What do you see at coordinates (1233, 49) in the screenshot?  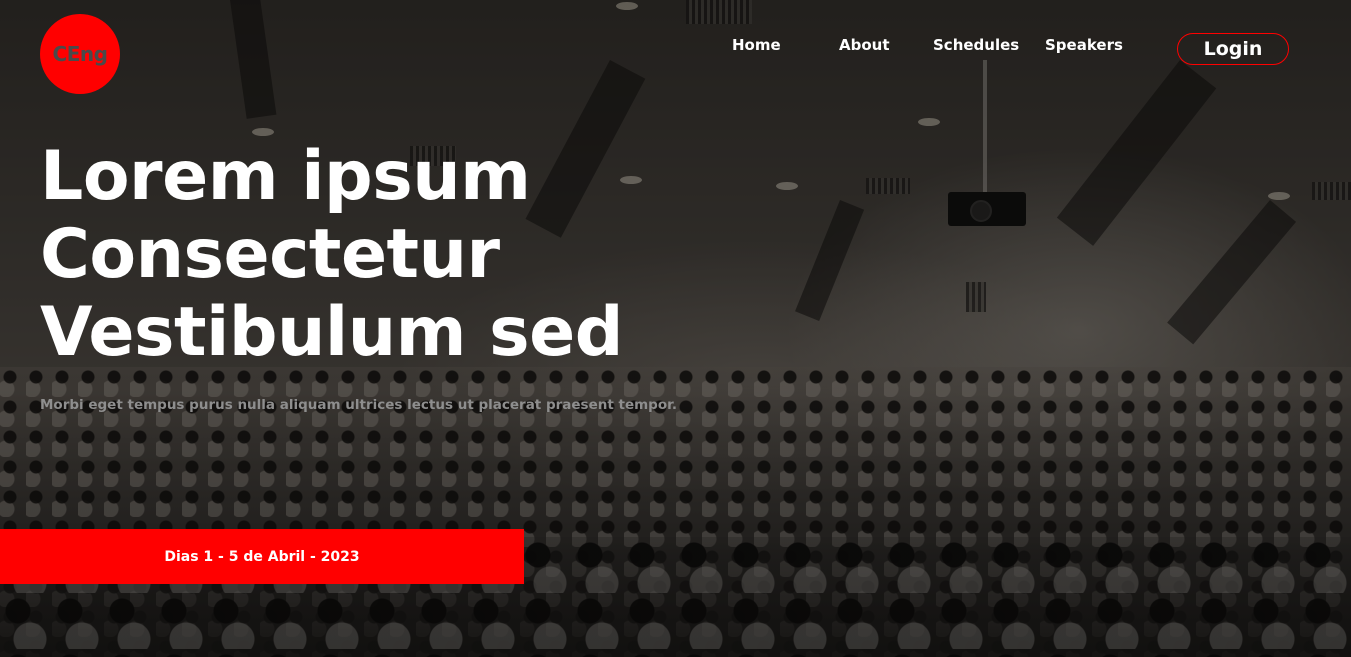 I see `login-button: Login` at bounding box center [1233, 49].